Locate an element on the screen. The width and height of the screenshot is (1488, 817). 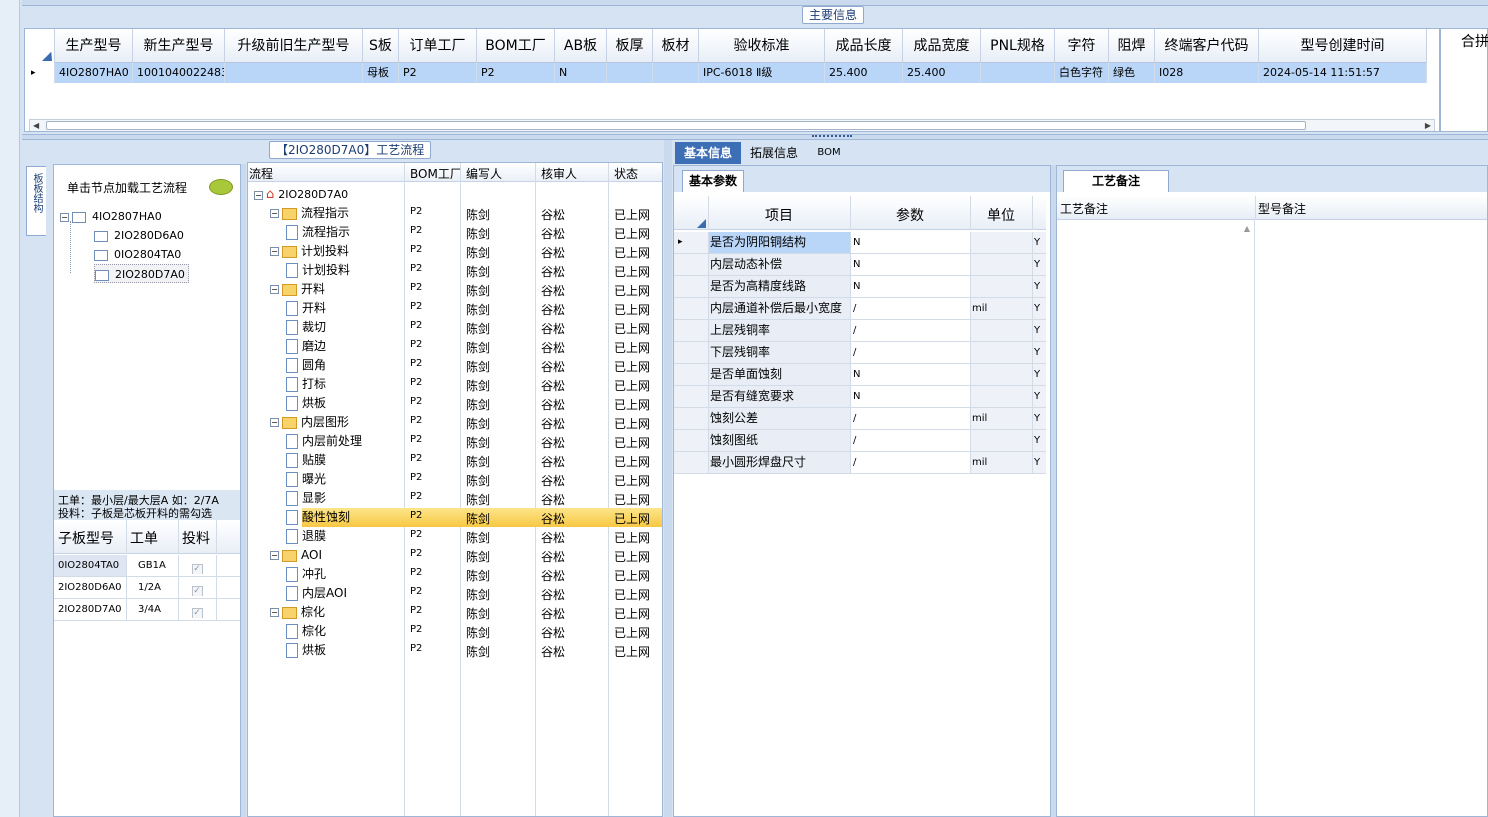
flow-step-node: 内层AOI is located at coordinates (316, 593).